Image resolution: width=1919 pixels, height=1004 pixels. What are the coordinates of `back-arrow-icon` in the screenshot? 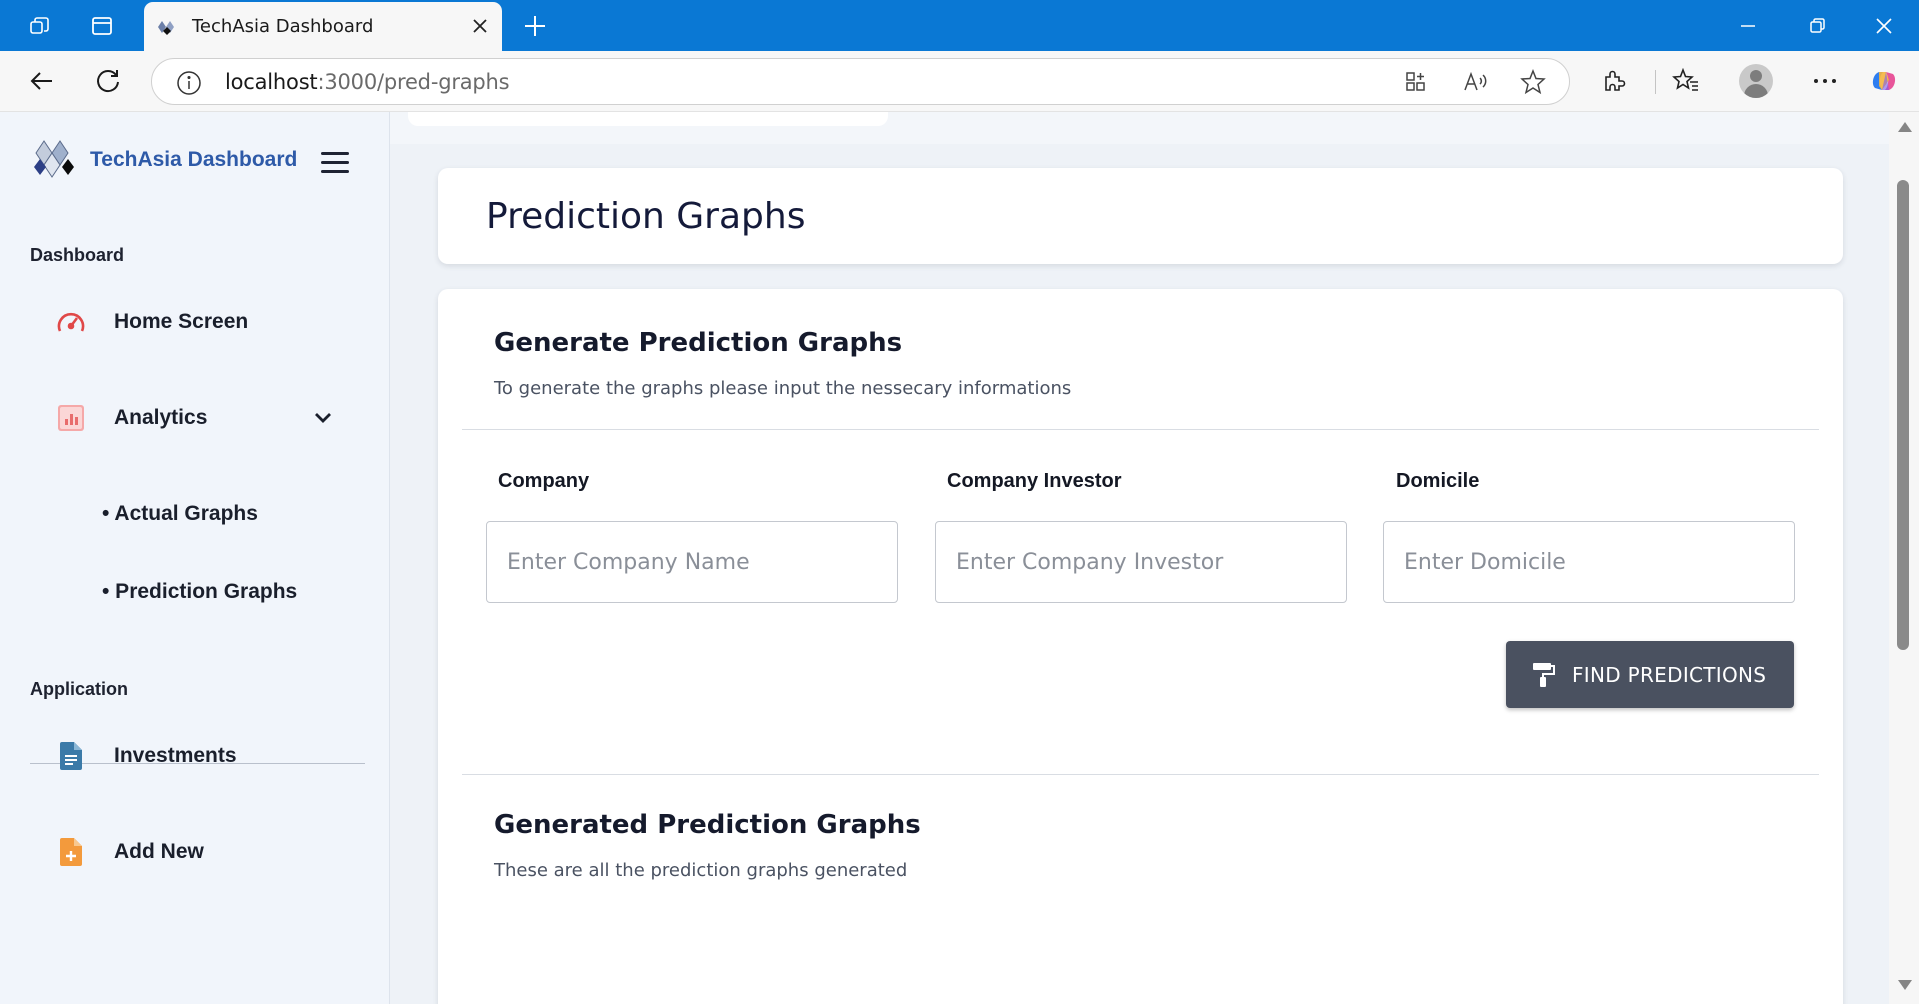 It's located at (42, 81).